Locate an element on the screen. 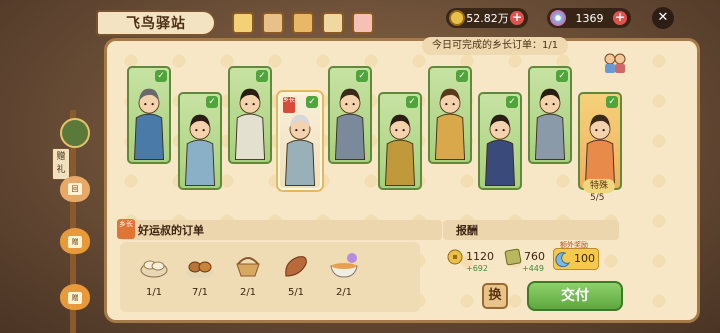 Image resolution: width=720 pixels, height=333 pixels. item-count-5: 2/1 is located at coordinates (344, 292).